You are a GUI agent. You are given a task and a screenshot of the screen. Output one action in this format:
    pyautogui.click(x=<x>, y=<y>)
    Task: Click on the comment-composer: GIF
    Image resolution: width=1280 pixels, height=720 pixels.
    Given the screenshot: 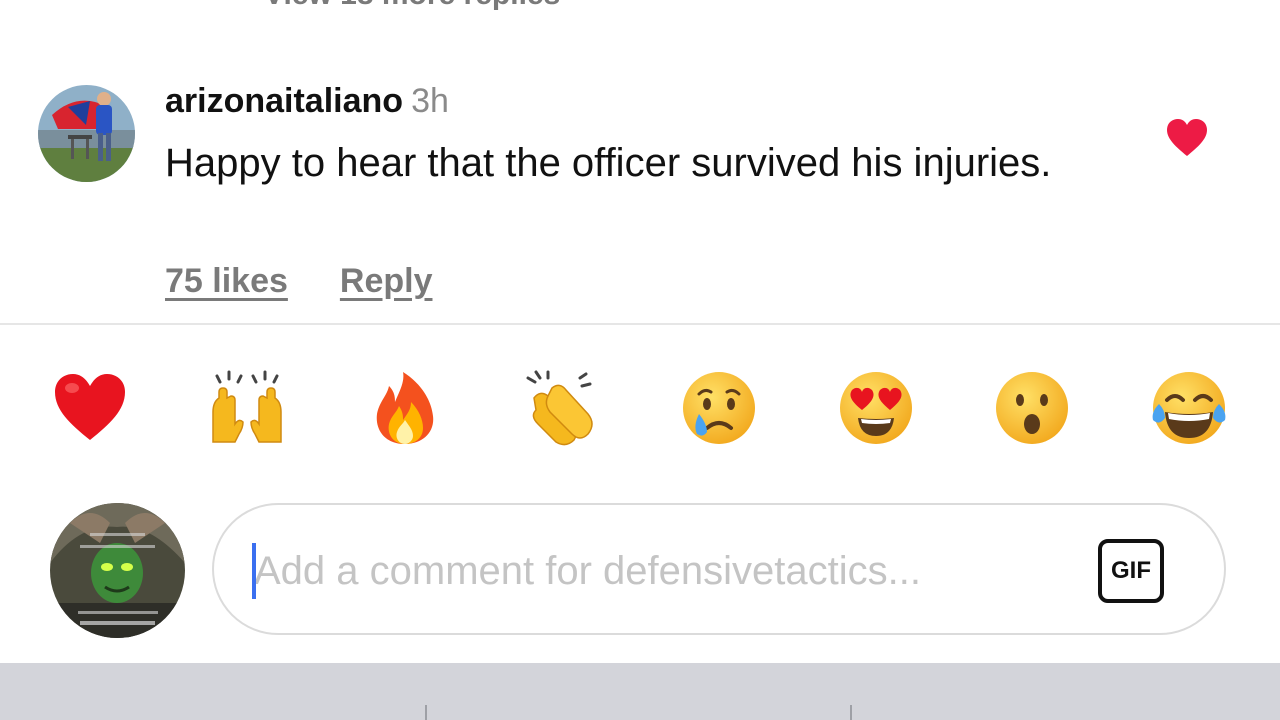 What is the action you would take?
    pyautogui.click(x=719, y=569)
    